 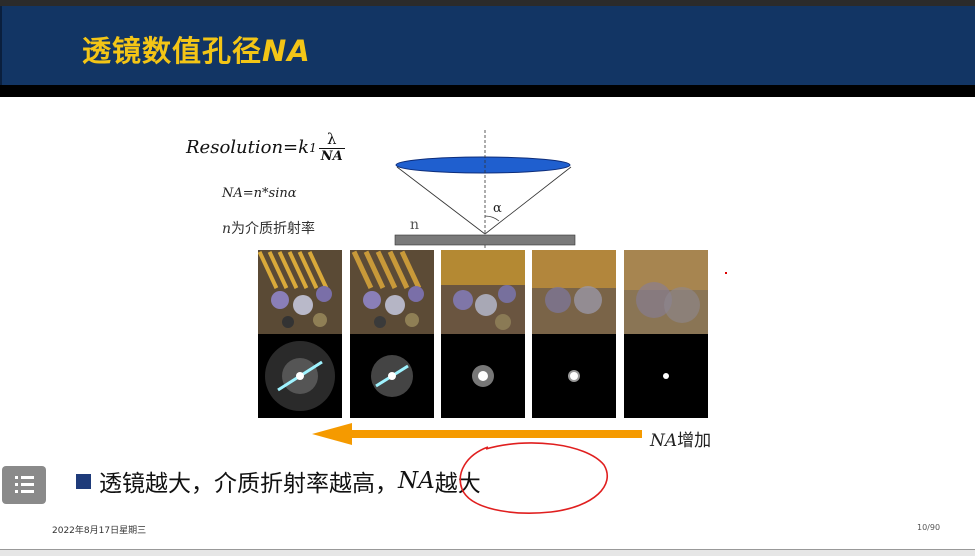 I want to click on resolution-formula: Resolution= k1 λ NA, so click(x=265, y=147).